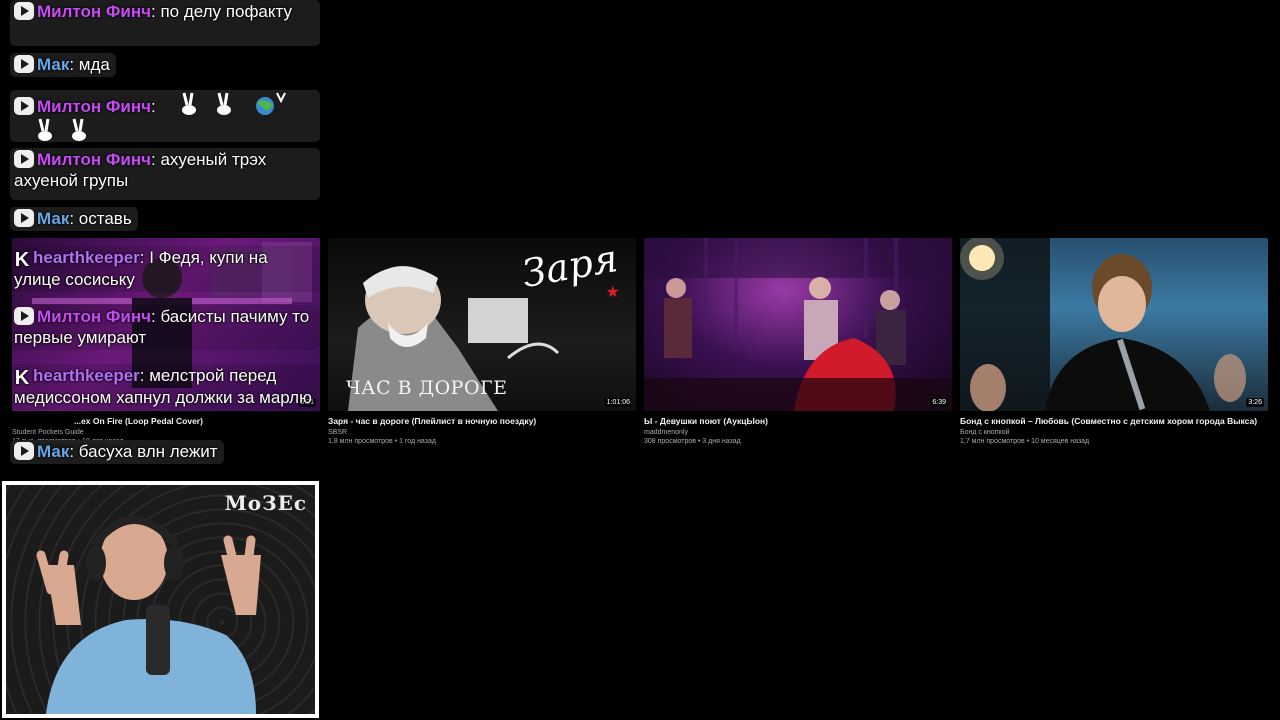  I want to click on video-meta: 308 просмотров • 3 дня назад, so click(692, 441).